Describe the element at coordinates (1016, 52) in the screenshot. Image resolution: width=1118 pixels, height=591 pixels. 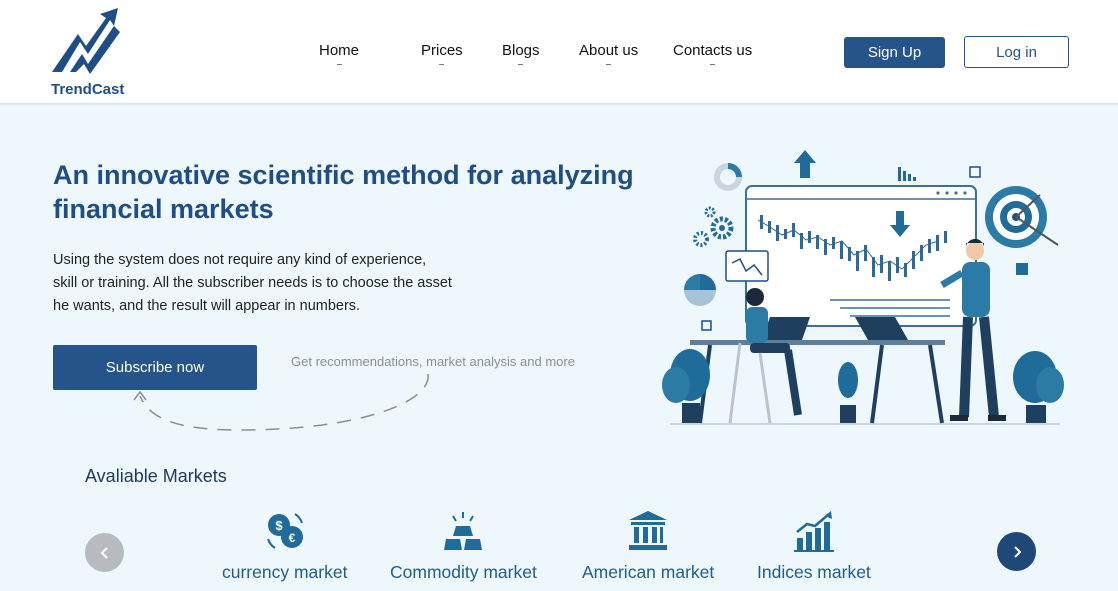
I see `log-in-button: Log in` at that location.